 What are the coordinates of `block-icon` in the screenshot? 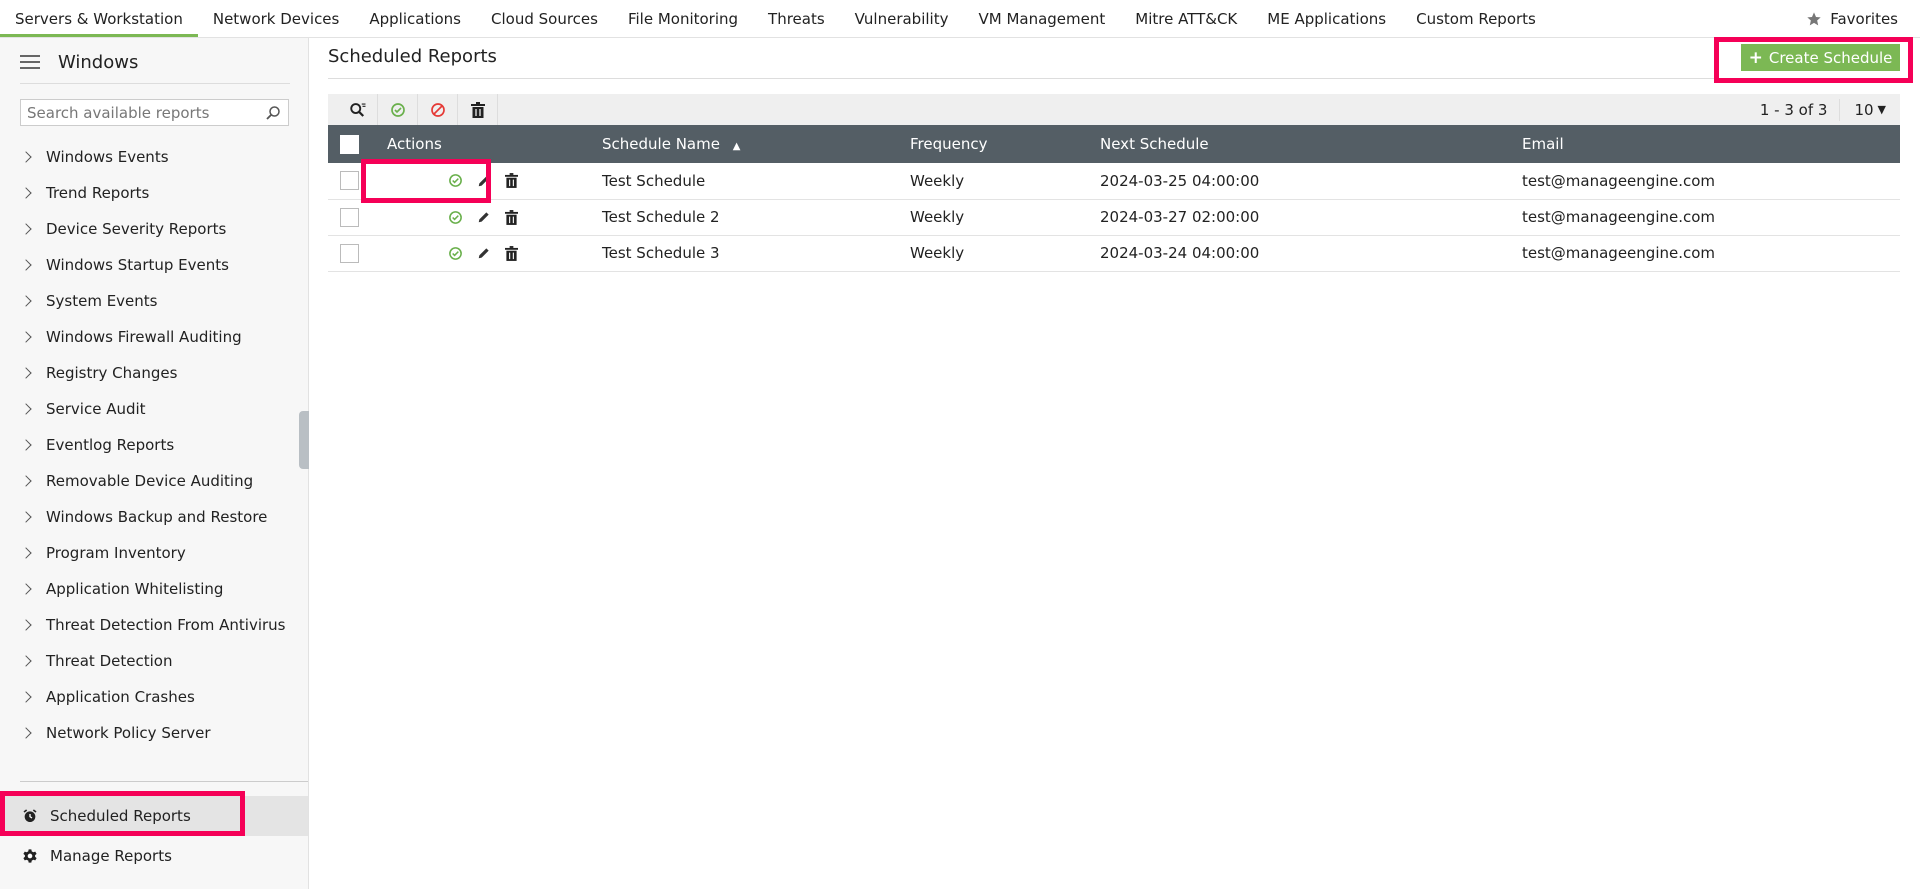 It's located at (437, 109).